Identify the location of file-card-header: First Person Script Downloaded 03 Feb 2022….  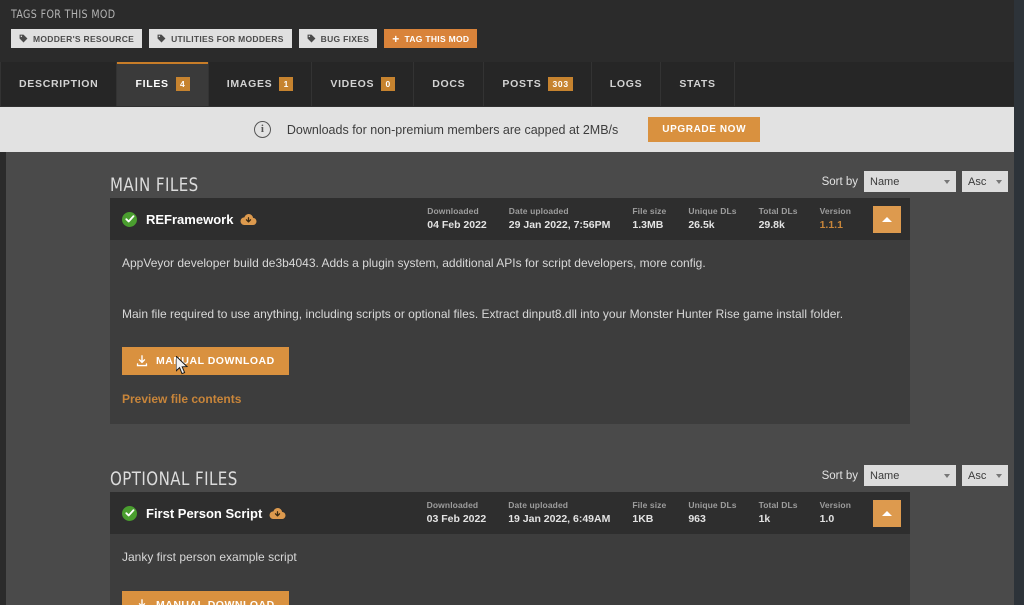
(510, 513).